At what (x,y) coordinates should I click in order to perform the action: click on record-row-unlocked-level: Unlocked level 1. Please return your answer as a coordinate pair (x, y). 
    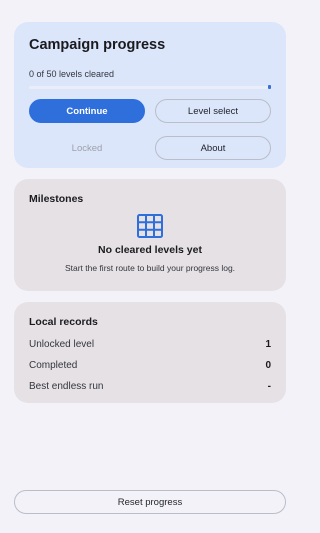
    Looking at the image, I should click on (150, 344).